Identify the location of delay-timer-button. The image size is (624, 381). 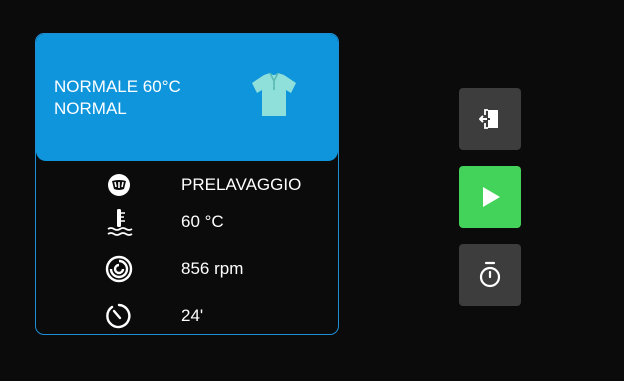
(490, 275).